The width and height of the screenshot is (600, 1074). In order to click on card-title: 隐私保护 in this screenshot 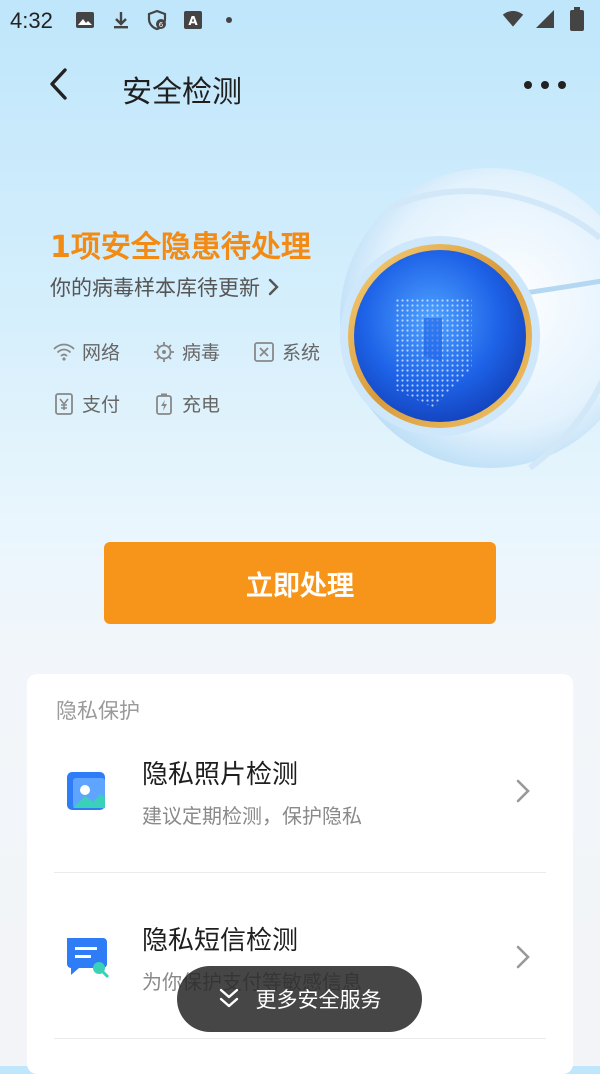, I will do `click(98, 711)`.